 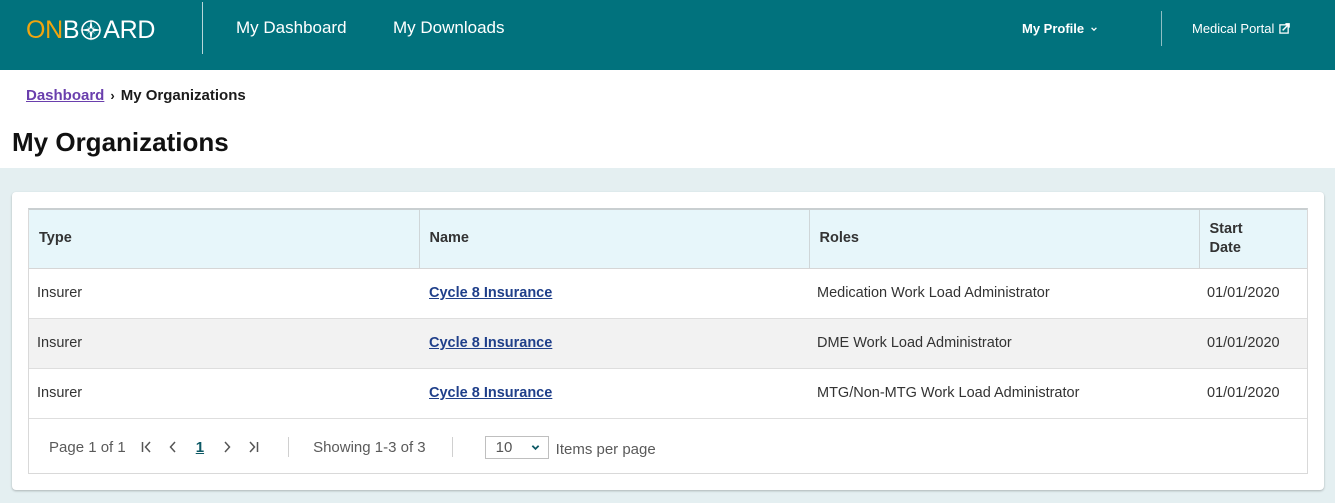 What do you see at coordinates (1004, 239) in the screenshot?
I see `column-header-roles: Roles` at bounding box center [1004, 239].